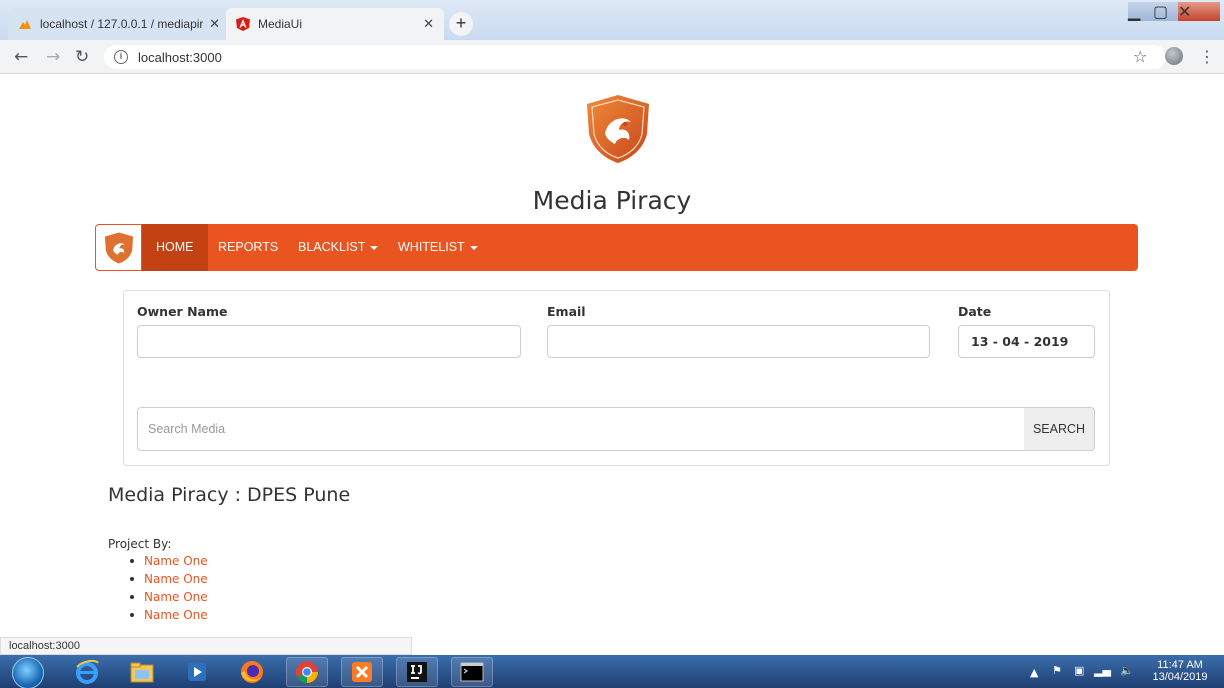 The image size is (1224, 688). Describe the element at coordinates (461, 24) in the screenshot. I see `new-tab-button: +` at that location.